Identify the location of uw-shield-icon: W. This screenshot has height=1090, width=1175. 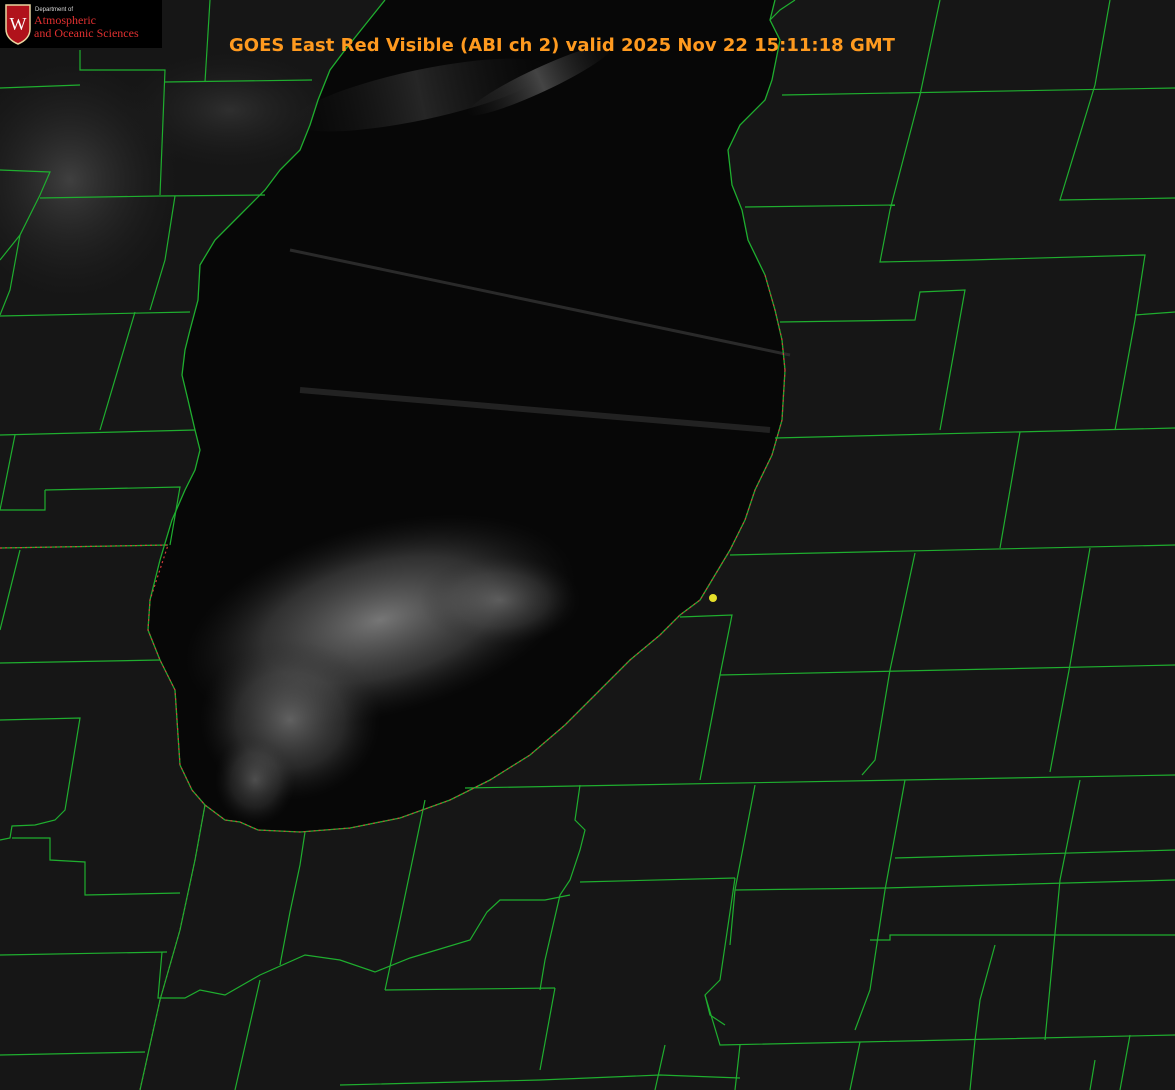
(18, 24).